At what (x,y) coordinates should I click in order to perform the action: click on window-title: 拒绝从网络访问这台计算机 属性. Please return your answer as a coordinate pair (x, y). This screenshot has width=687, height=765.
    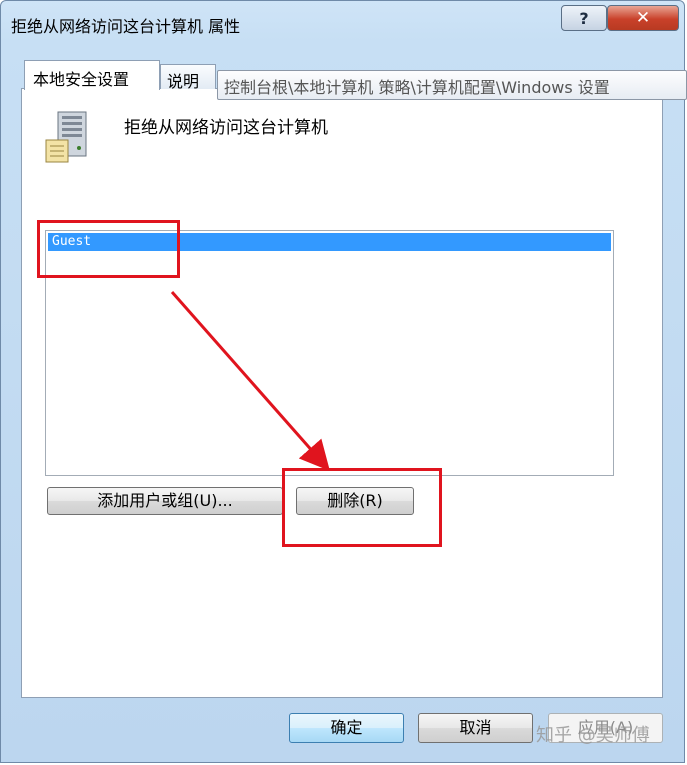
    Looking at the image, I should click on (126, 26).